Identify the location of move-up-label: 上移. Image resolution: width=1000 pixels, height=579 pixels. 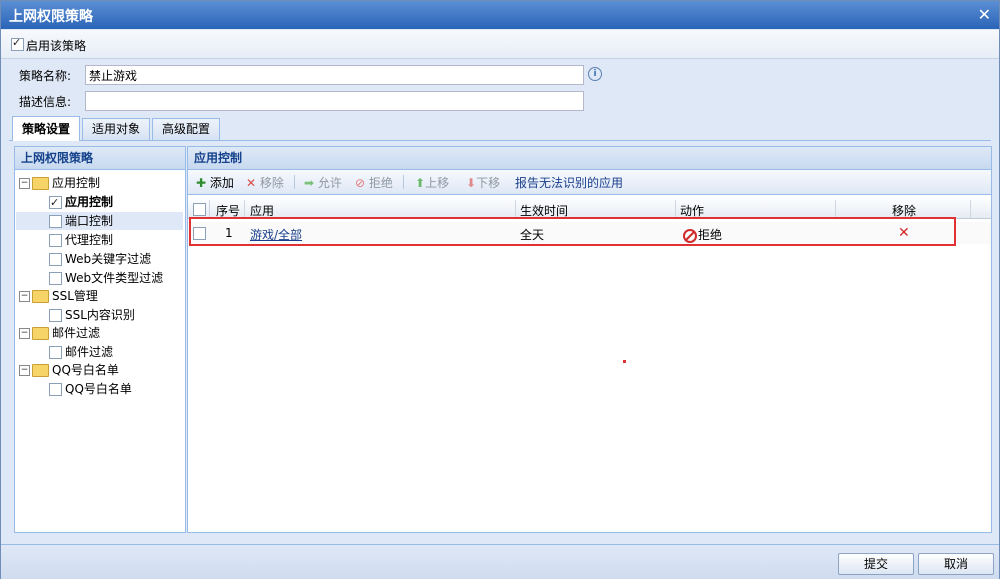
(437, 183).